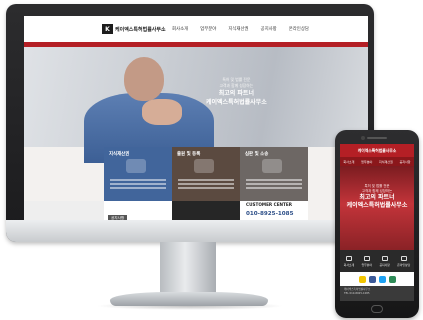 The image size is (423, 320). Describe the element at coordinates (140, 29) in the screenshot. I see `logo-text: 케이엑스특허법률사무소` at that location.